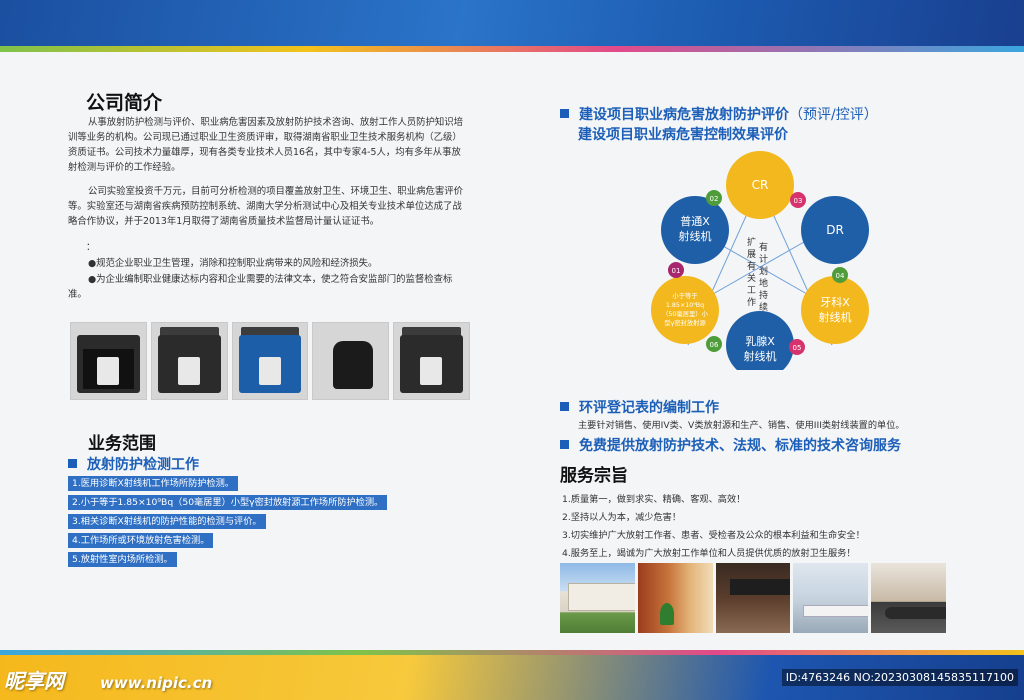 Image resolution: width=1024 pixels, height=700 pixels. I want to click on meter-device, so click(188, 371).